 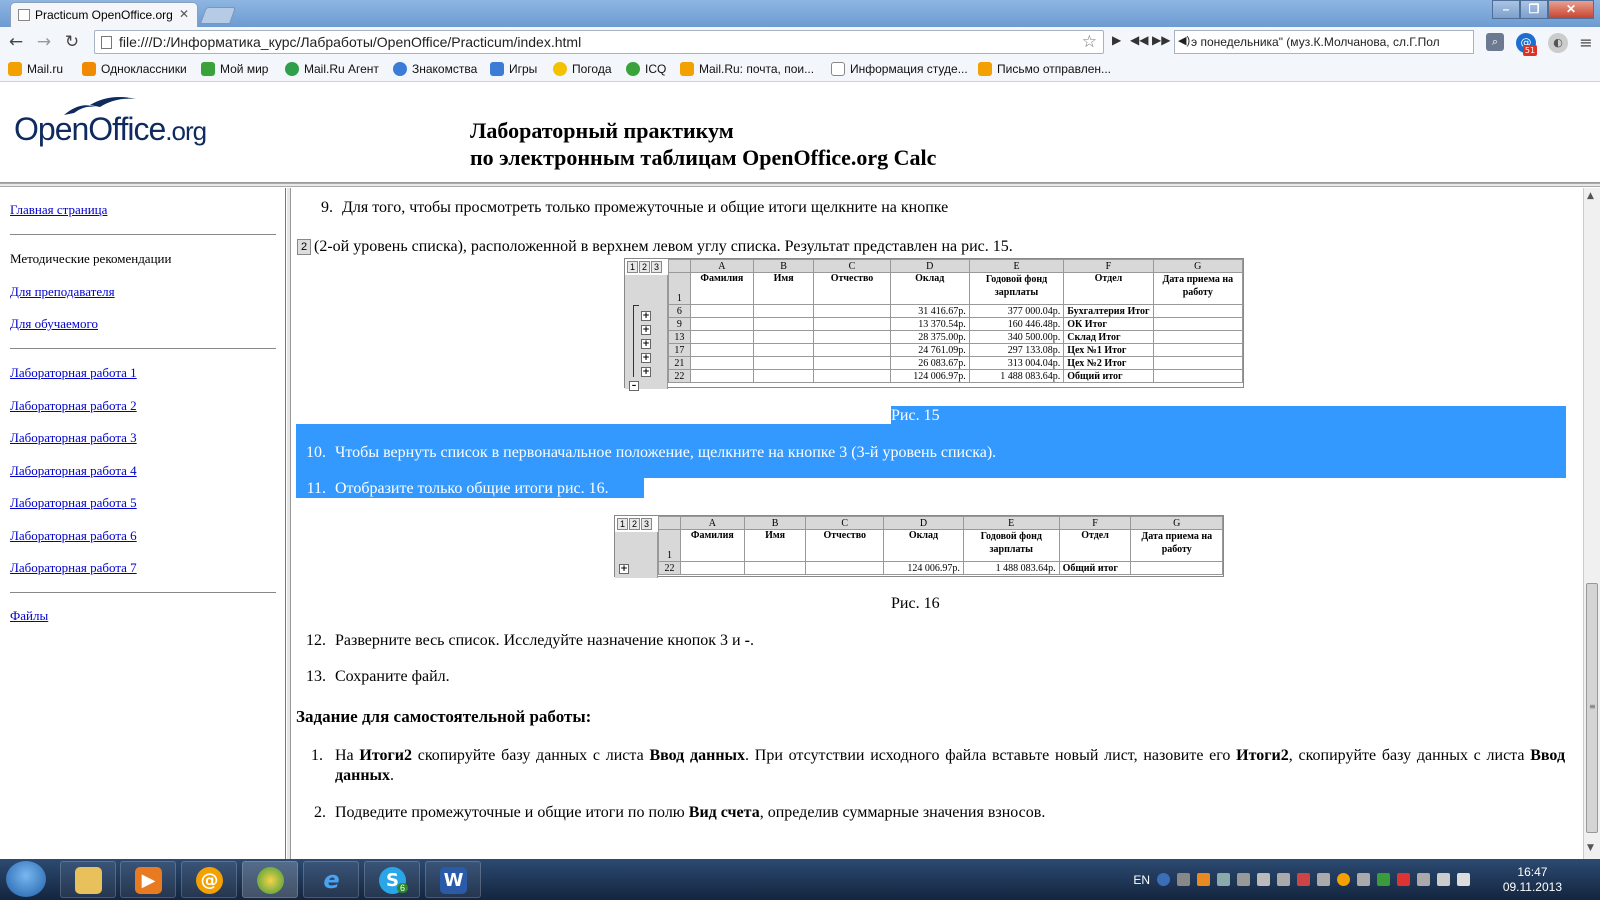 I want to click on taskbar-mail-agent: @, so click(x=209, y=879).